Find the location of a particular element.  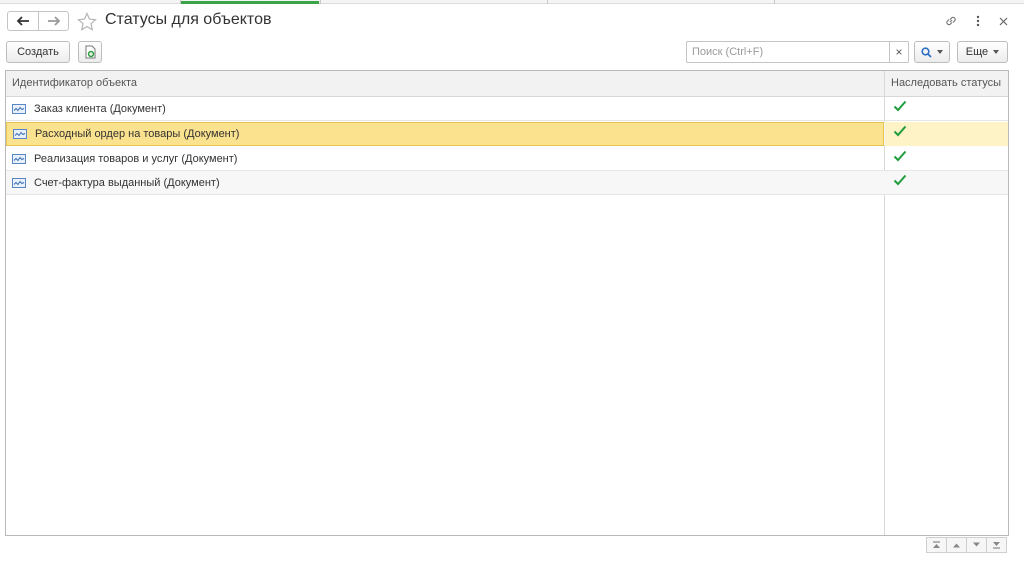

star-icon is located at coordinates (87, 21).